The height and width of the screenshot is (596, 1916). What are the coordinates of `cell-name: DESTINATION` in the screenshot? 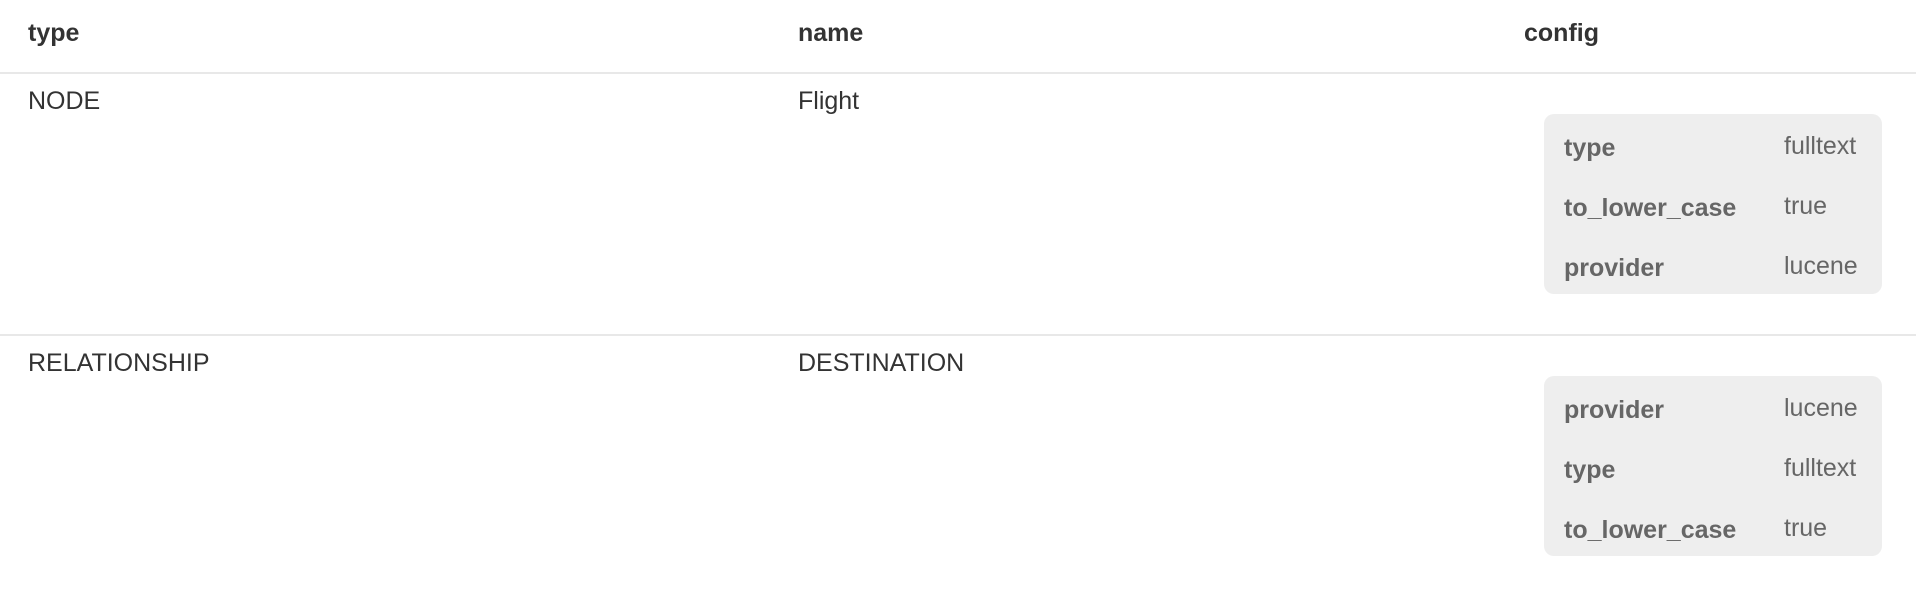 It's located at (881, 363).